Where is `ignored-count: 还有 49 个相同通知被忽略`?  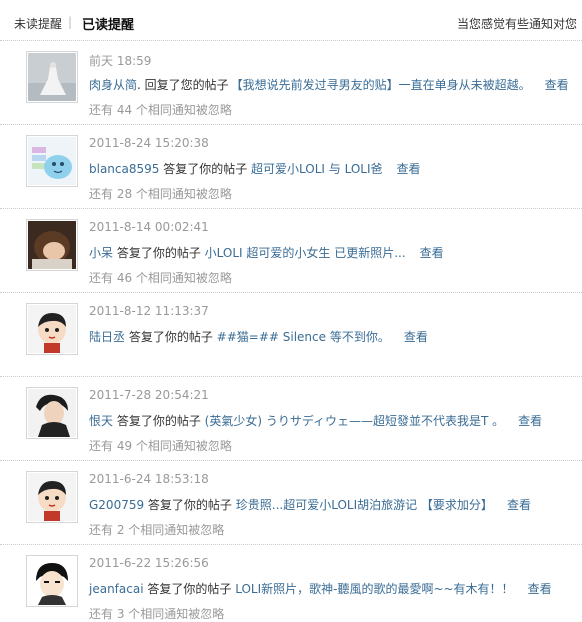 ignored-count: 还有 49 个相同通知被忽略 is located at coordinates (160, 446).